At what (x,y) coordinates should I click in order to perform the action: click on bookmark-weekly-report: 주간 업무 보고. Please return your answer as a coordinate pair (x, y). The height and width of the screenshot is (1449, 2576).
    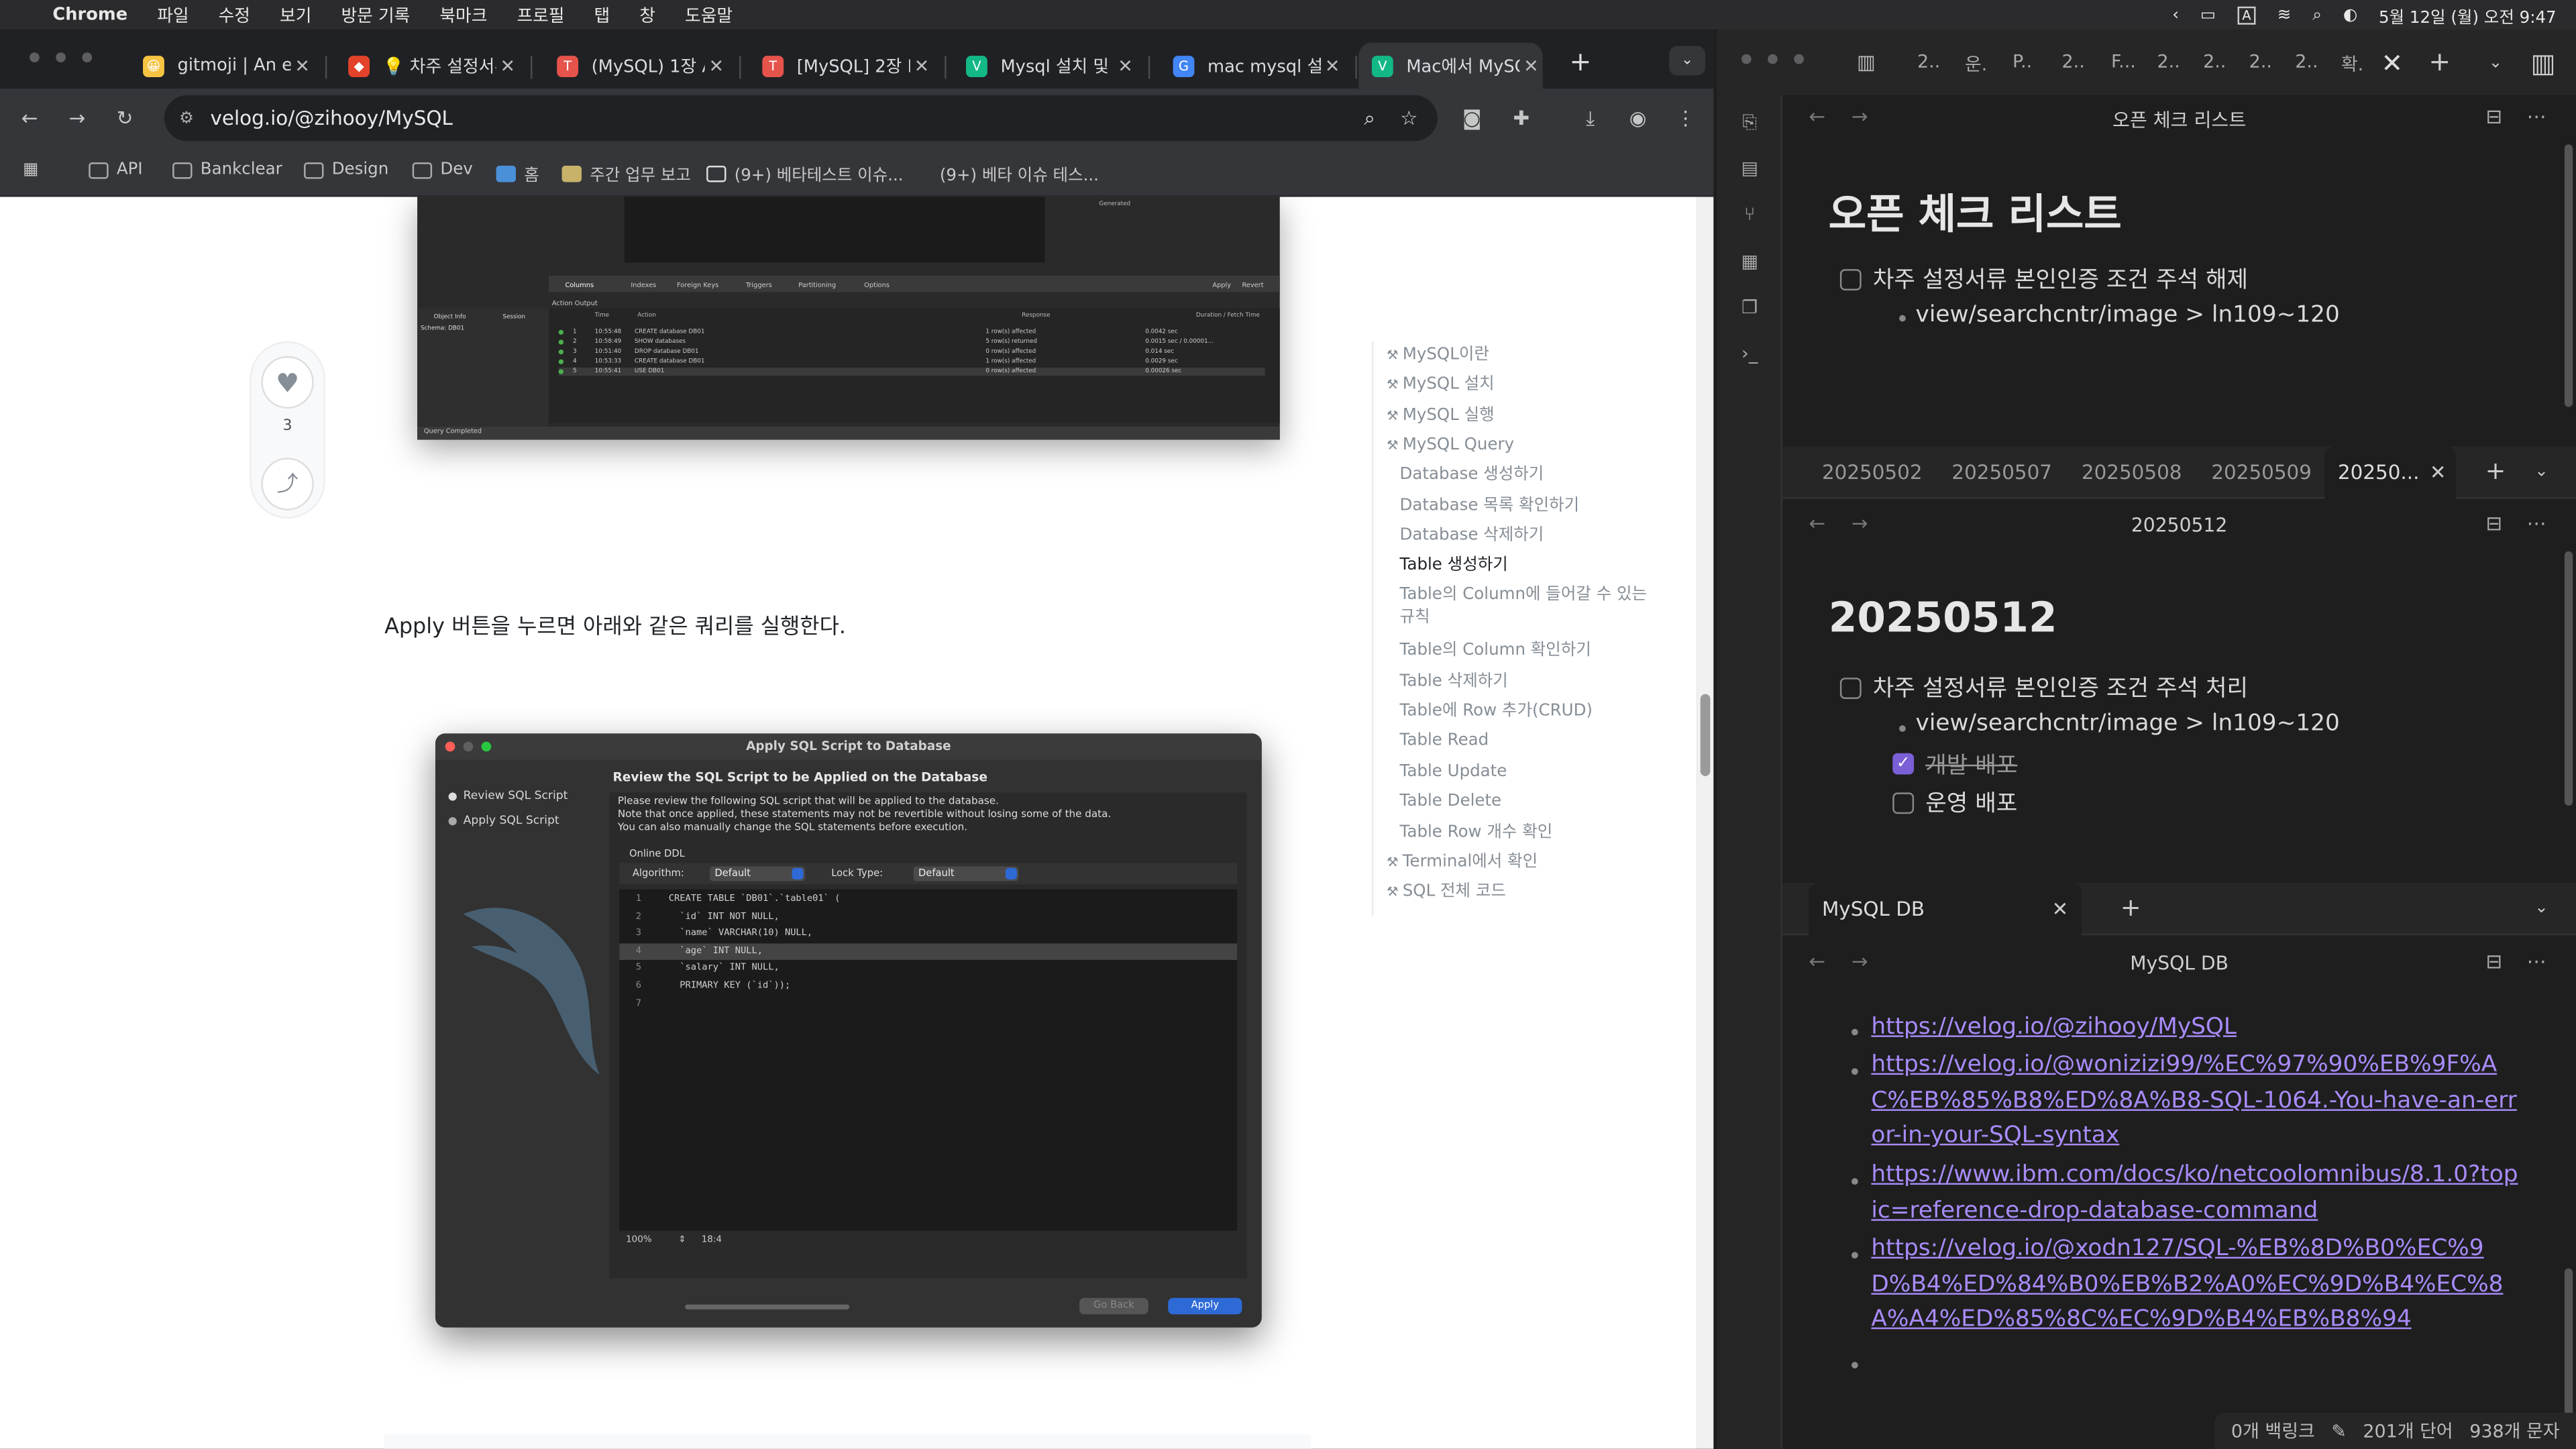
    Looking at the image, I should click on (626, 173).